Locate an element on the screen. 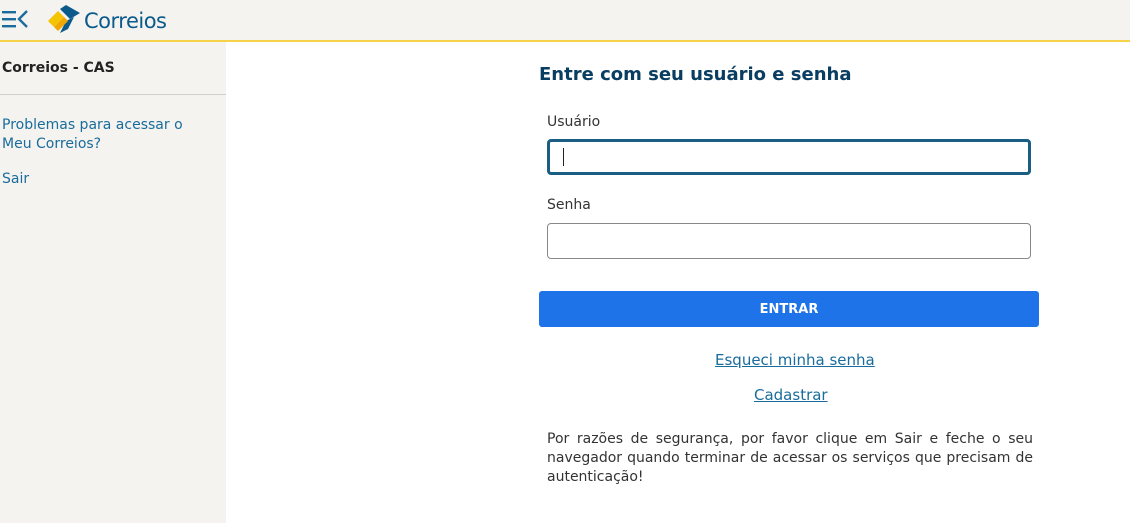 The image size is (1130, 523). username-label: Usuário is located at coordinates (574, 122).